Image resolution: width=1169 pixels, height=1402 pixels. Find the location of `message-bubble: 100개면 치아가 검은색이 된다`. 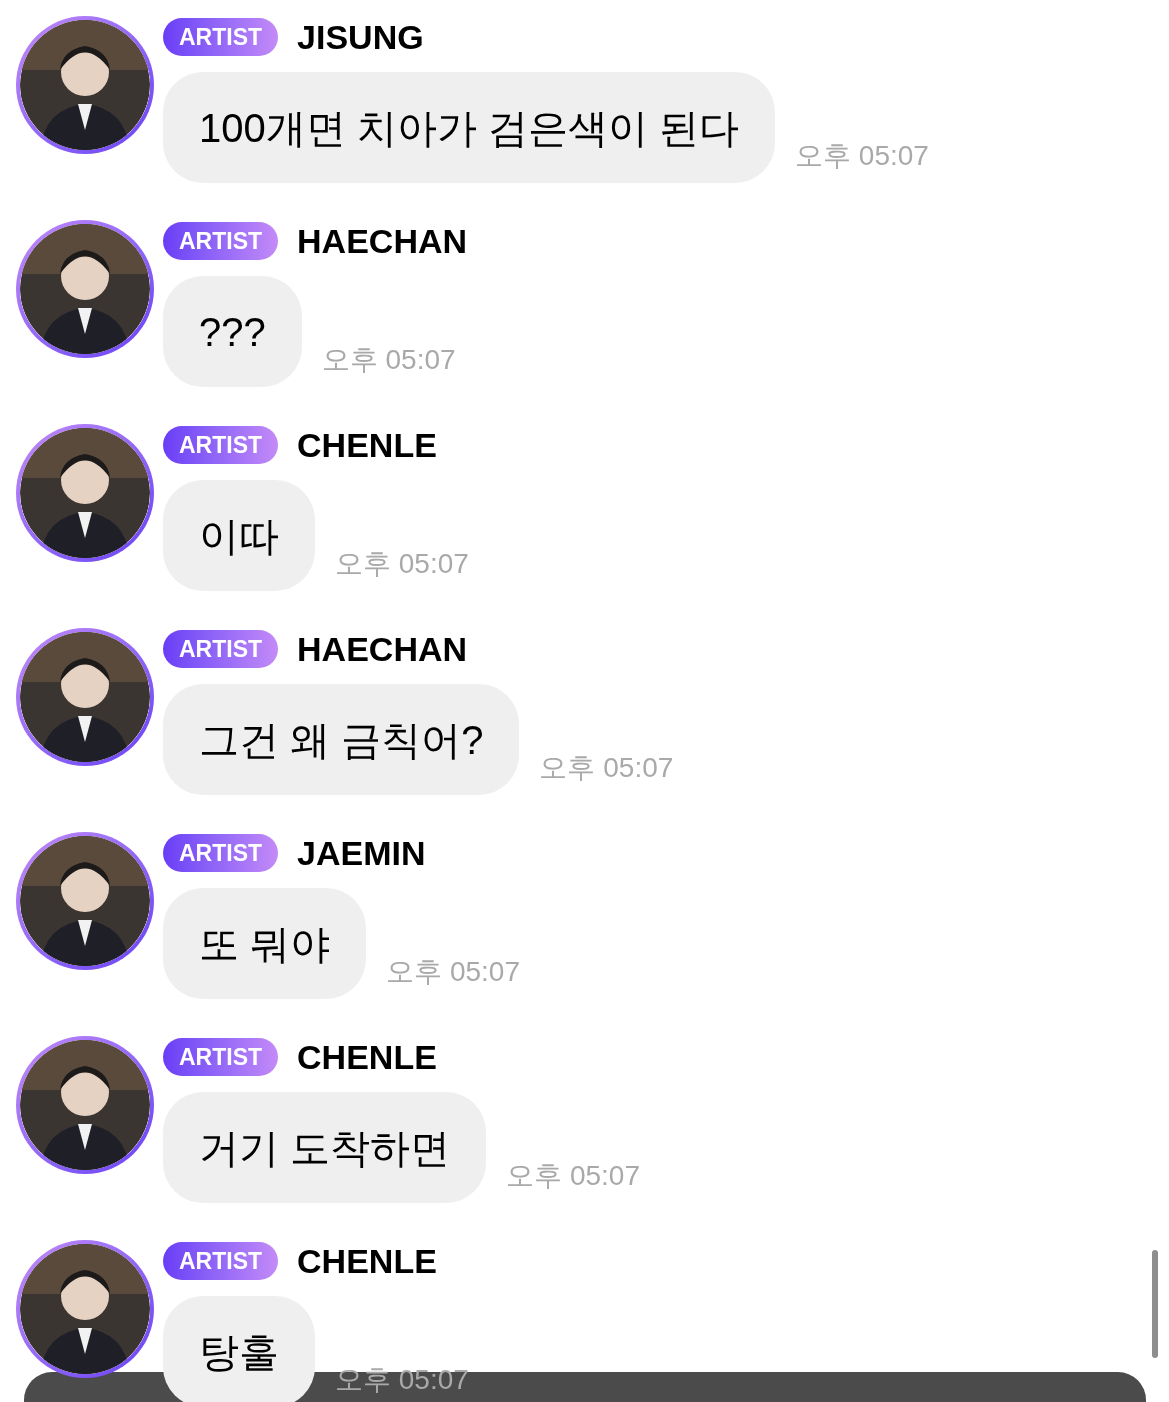

message-bubble: 100개면 치아가 검은색이 된다 is located at coordinates (469, 127).